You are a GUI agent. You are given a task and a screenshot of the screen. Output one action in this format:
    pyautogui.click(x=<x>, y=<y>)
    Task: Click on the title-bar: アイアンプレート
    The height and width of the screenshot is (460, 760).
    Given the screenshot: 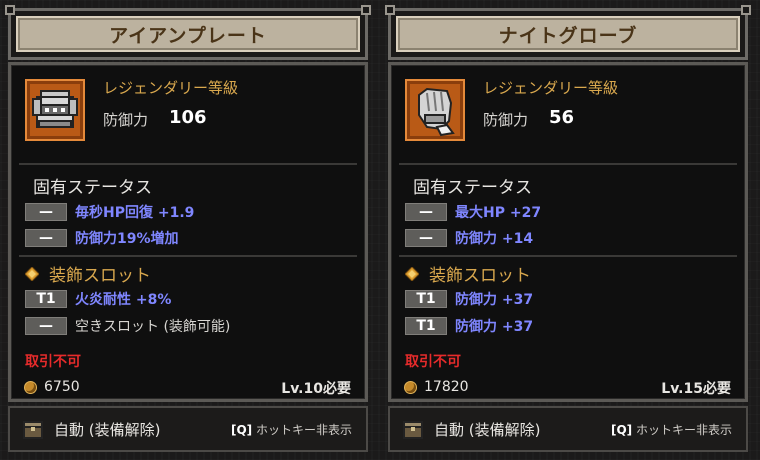 What is the action you would take?
    pyautogui.click(x=188, y=32)
    